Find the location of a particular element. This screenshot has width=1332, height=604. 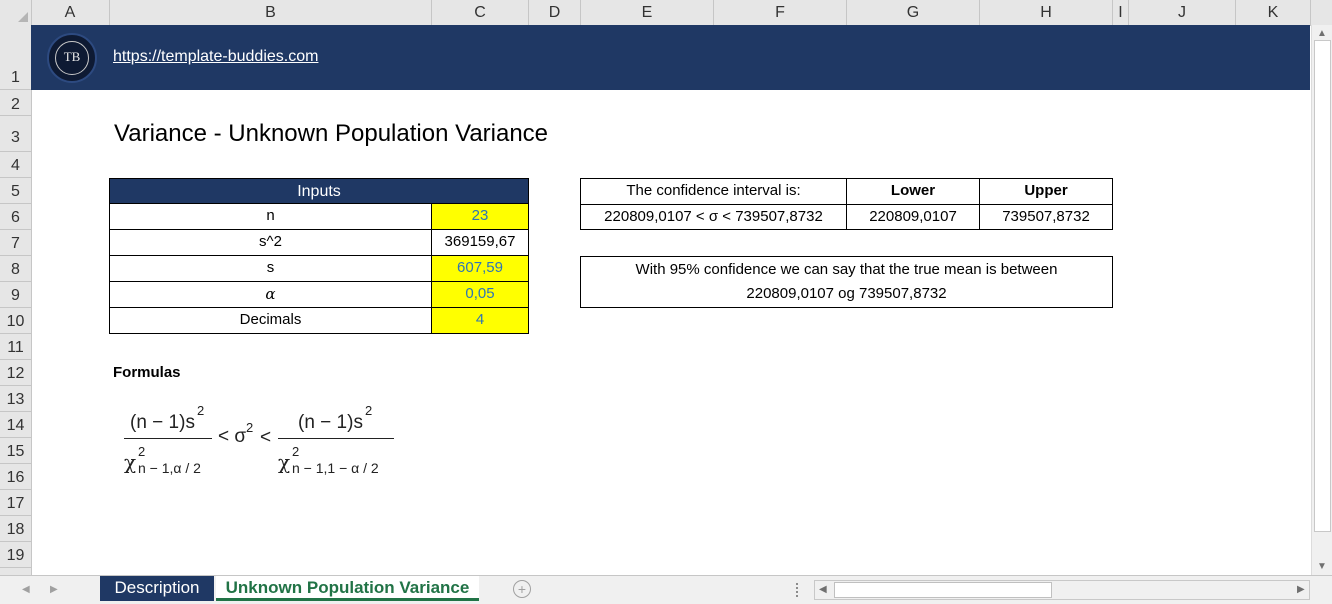

formula-left-numerator: (n − 1)s is located at coordinates (162, 422).